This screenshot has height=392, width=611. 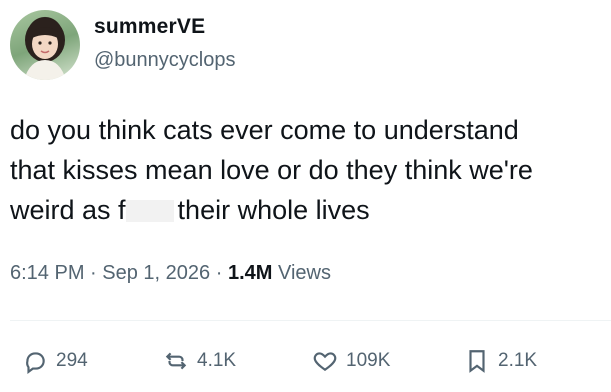 I want to click on author-display-name: summerVE, so click(x=149, y=27).